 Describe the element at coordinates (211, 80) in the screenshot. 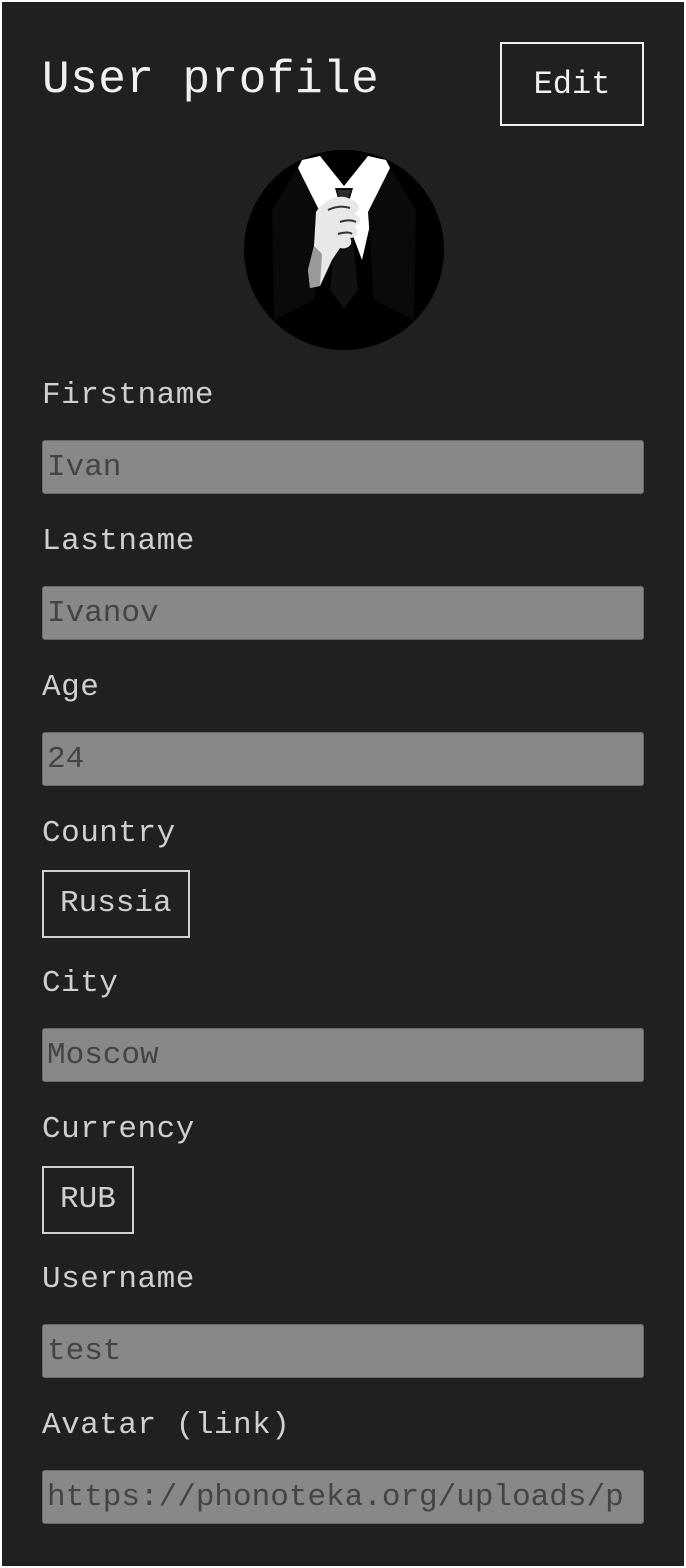

I see `page-title: User profile` at that location.